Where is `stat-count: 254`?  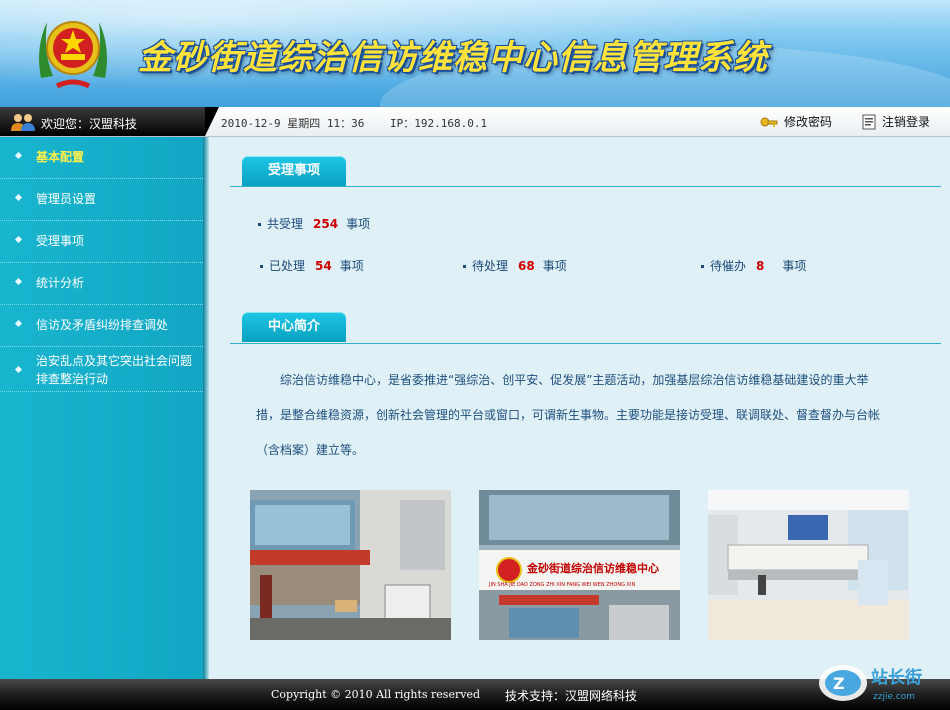 stat-count: 254 is located at coordinates (326, 224).